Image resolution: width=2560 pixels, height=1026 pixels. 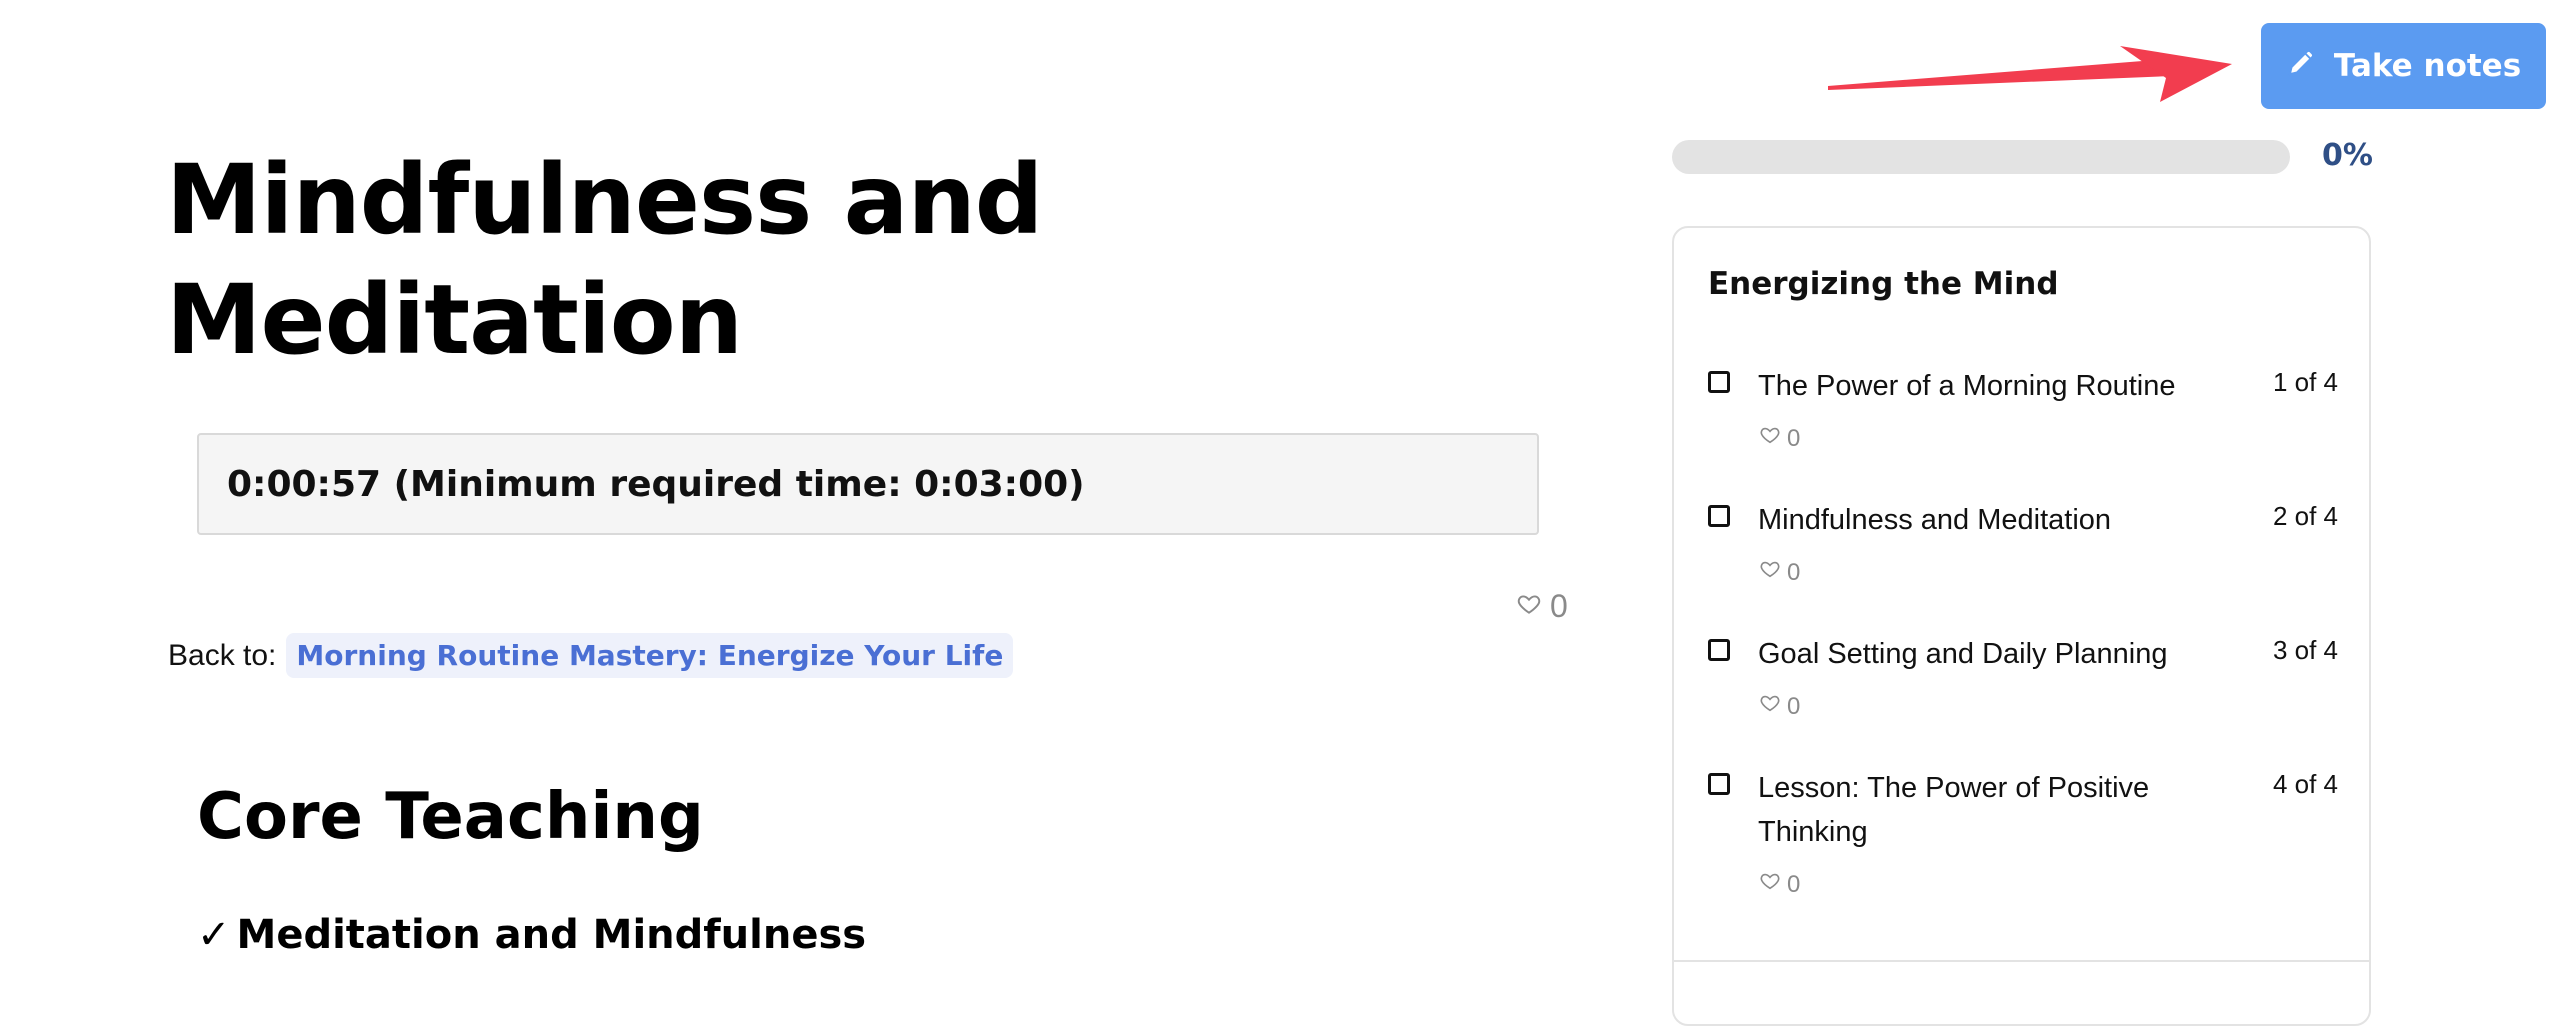 What do you see at coordinates (551, 935) in the screenshot?
I see `subsection-title: Meditation and Mindfulness` at bounding box center [551, 935].